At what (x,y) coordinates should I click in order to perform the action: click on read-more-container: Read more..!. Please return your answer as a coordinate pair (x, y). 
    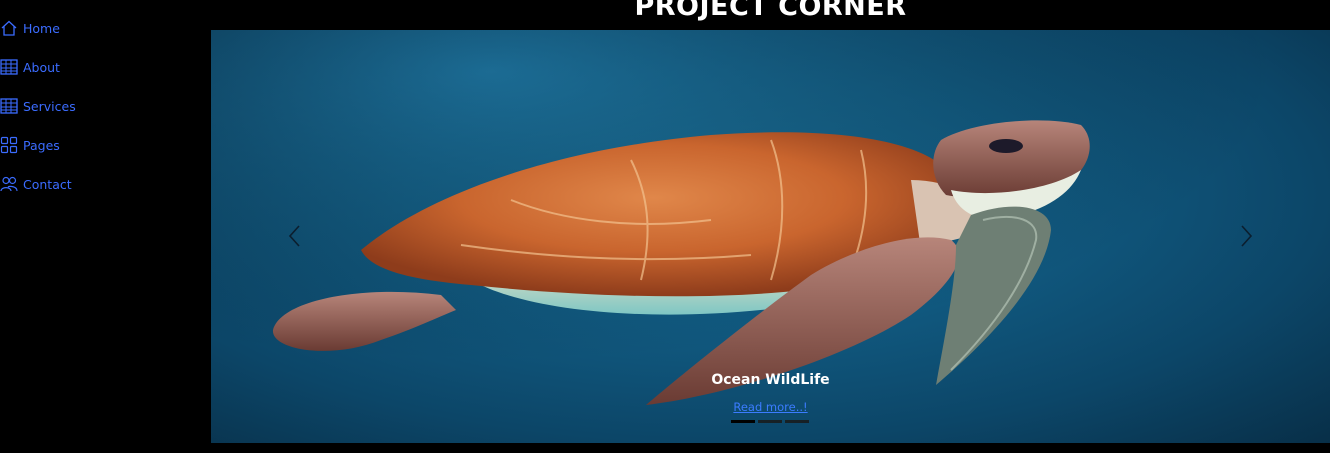
    Looking at the image, I should click on (770, 407).